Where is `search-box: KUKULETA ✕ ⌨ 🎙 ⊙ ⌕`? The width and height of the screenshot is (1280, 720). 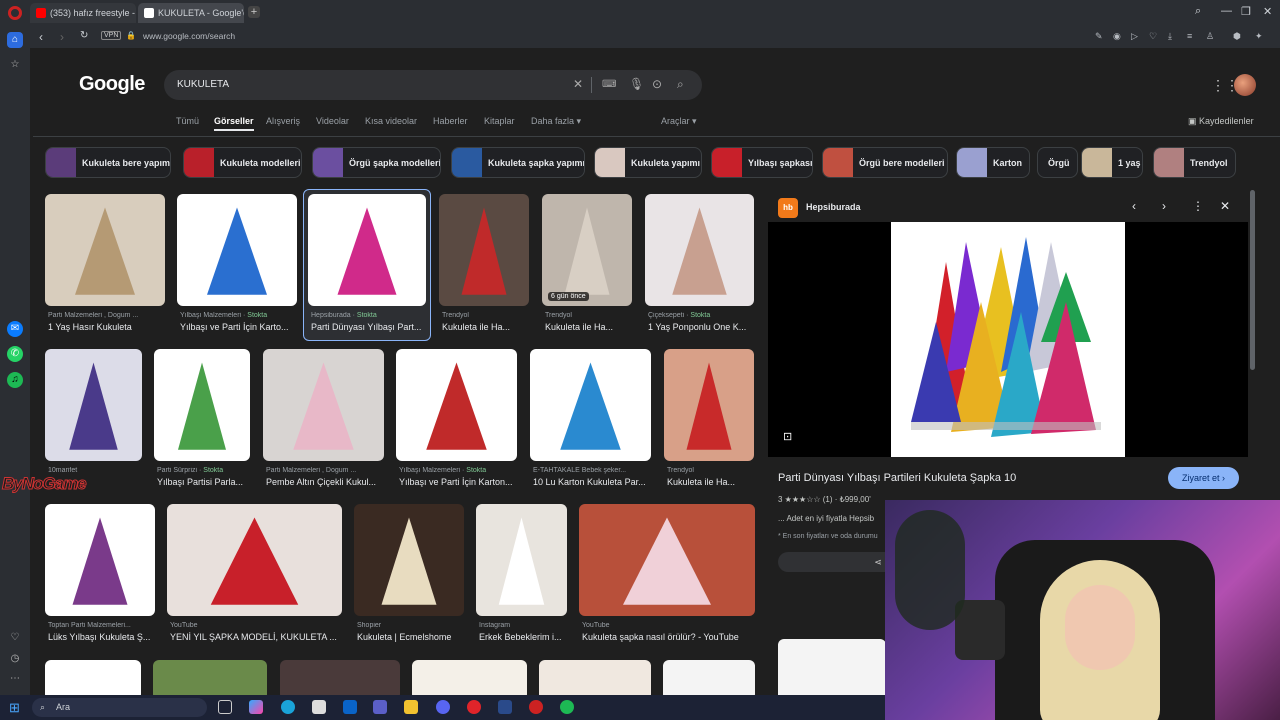 search-box: KUKULETA ✕ ⌨ 🎙 ⊙ ⌕ is located at coordinates (433, 85).